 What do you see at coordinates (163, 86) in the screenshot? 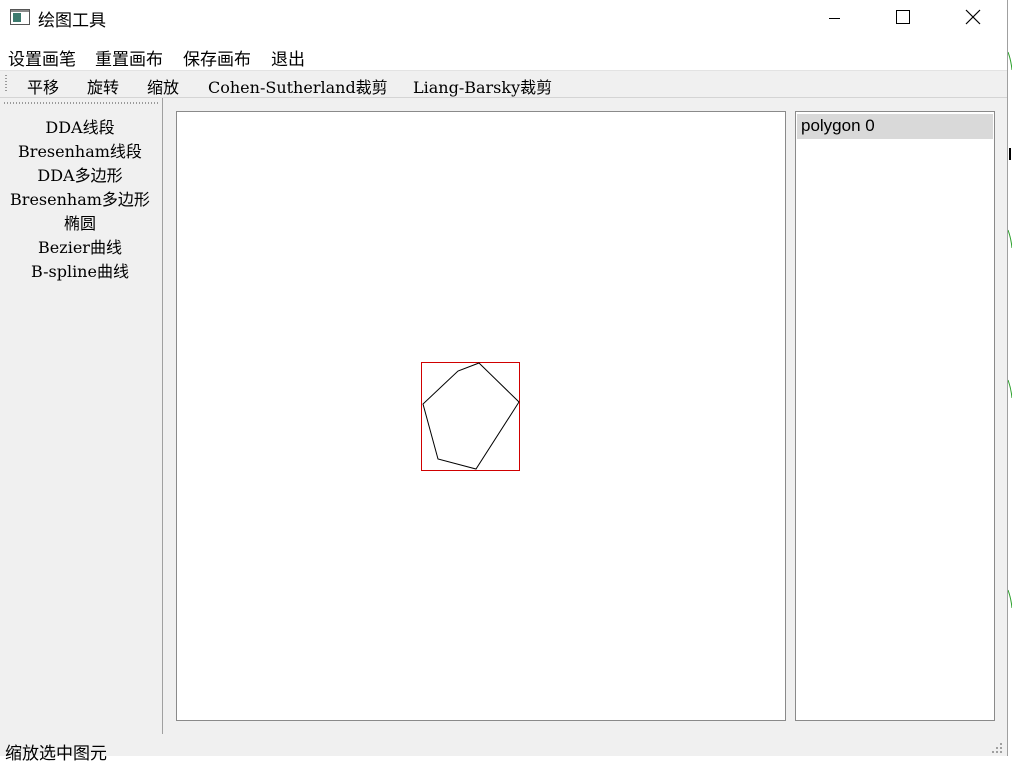
I see `tool-scale: 缩放` at bounding box center [163, 86].